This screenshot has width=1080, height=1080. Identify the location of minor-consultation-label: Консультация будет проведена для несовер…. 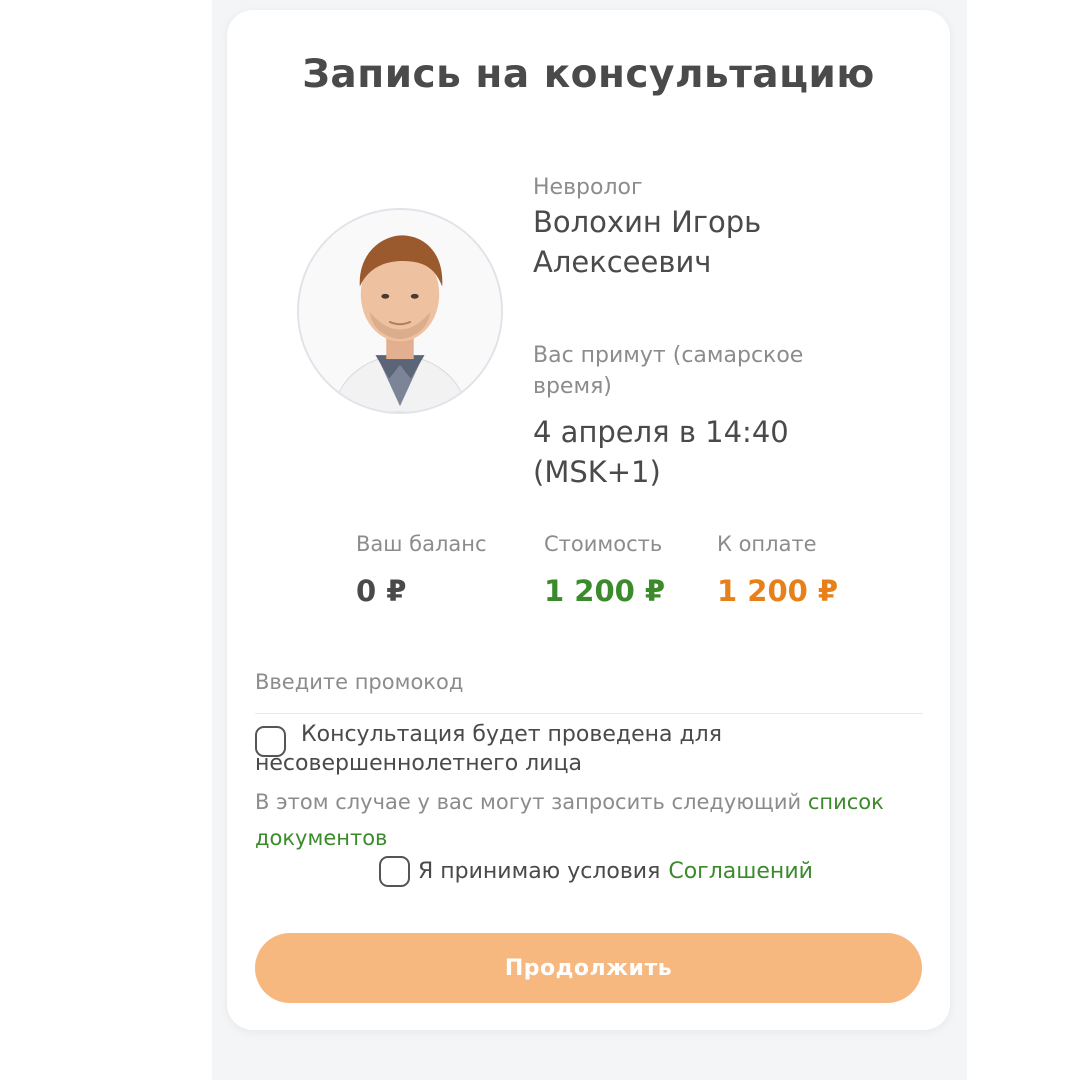
(488, 749).